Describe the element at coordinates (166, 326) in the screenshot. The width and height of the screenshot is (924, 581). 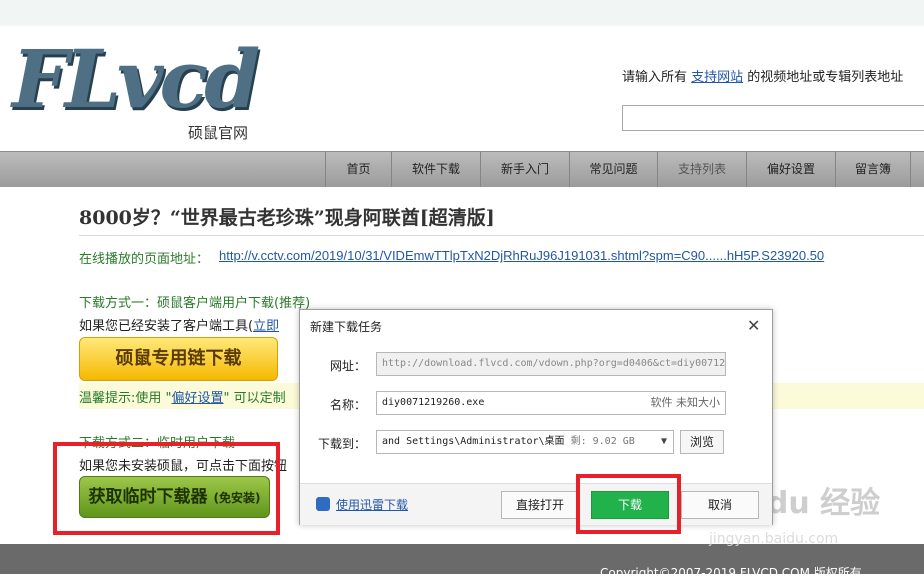
I see `installed-prefix: 如果您已经安装了客户端工具(` at that location.